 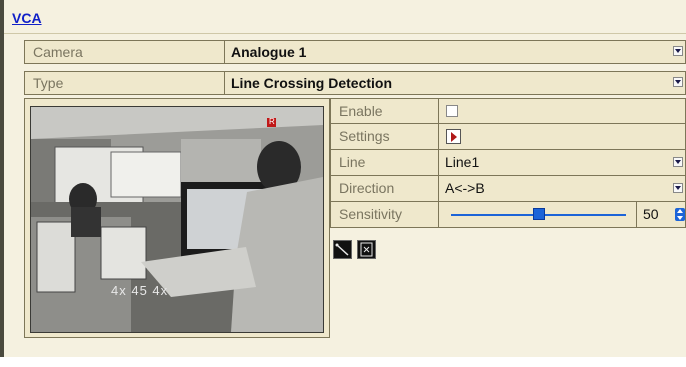 I want to click on camera-value: Analogue 1, so click(x=269, y=52).